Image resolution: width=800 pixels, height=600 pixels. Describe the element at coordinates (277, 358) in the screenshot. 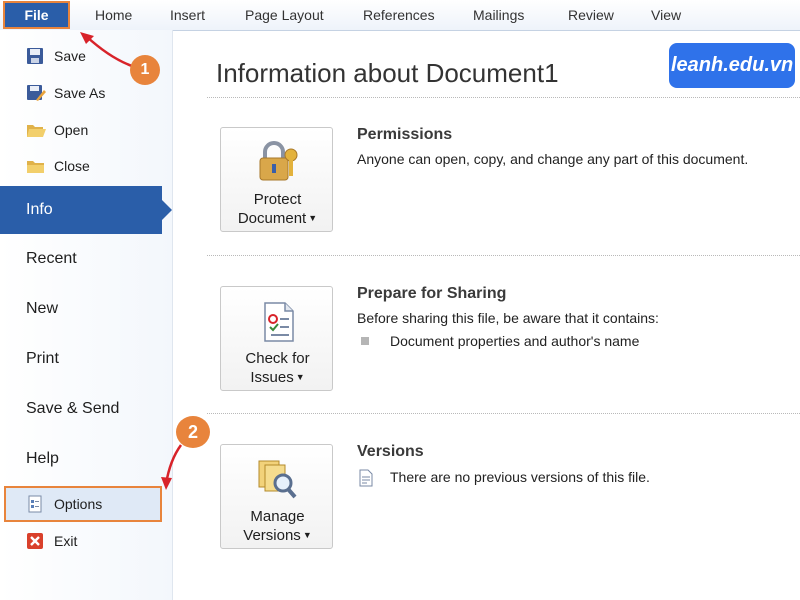

I see `check-for-issues-label-line1: Check for` at that location.